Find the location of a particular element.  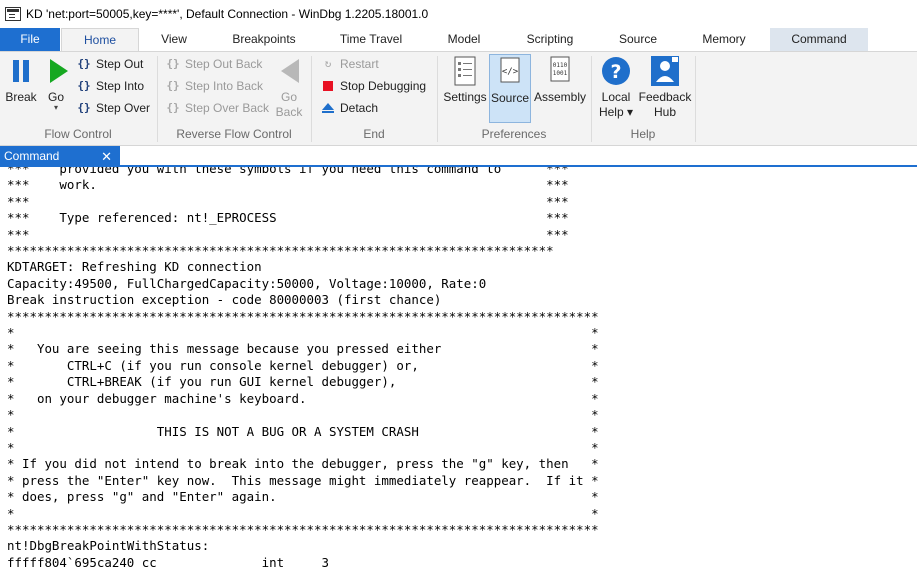

break-button: Break is located at coordinates (21, 79).